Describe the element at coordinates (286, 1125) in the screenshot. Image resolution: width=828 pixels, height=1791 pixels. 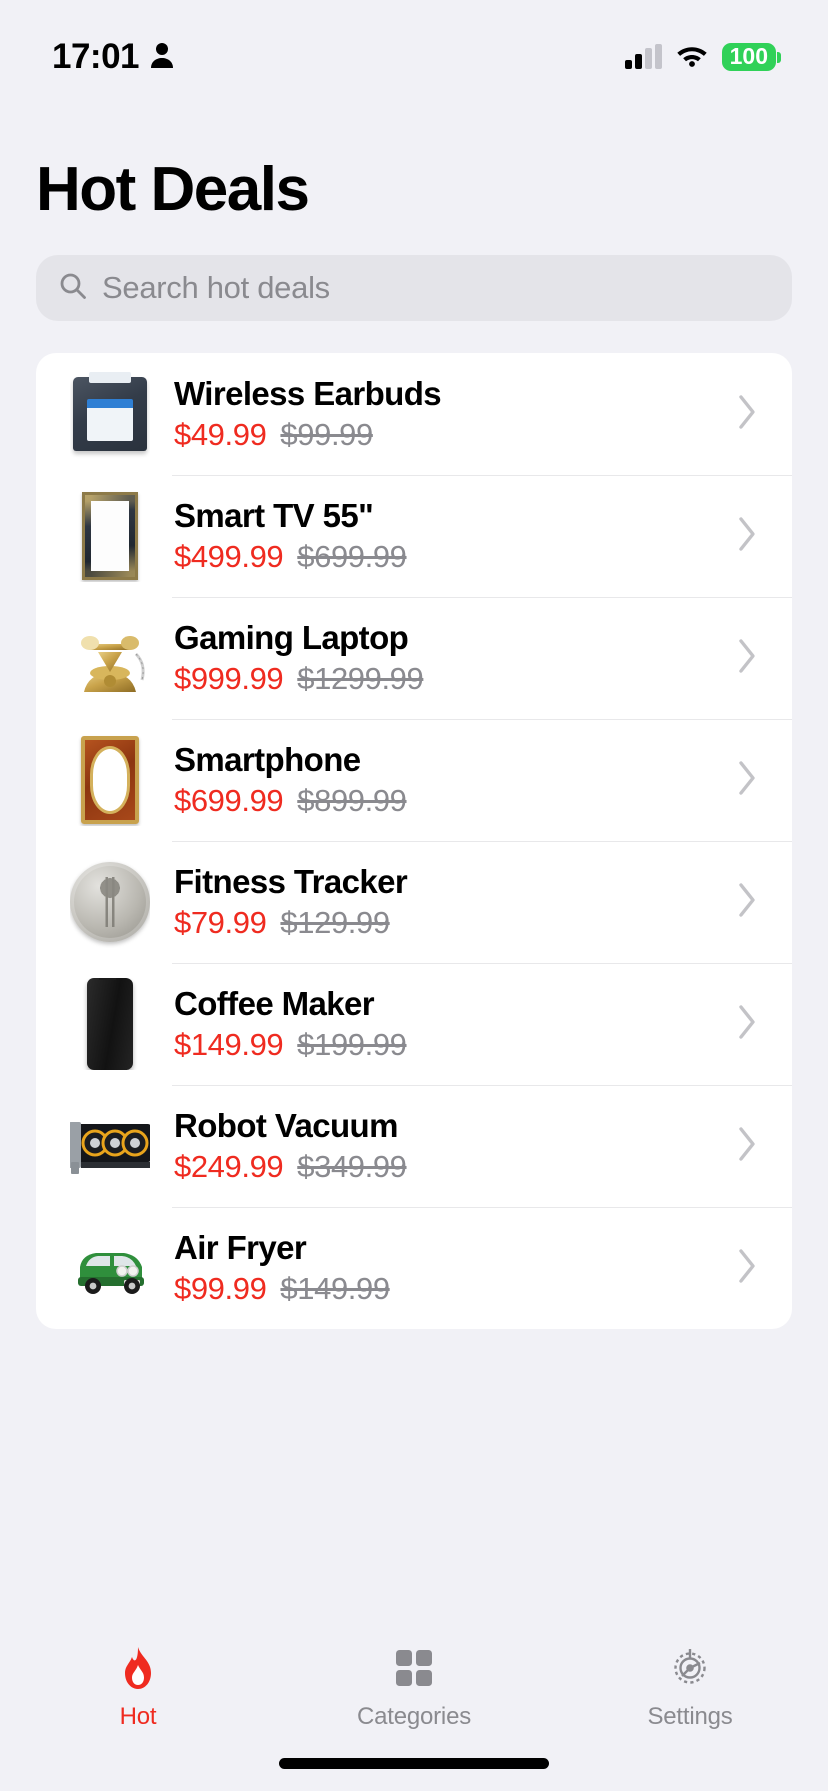
I see `deal-name: Robot Vacuum` at that location.